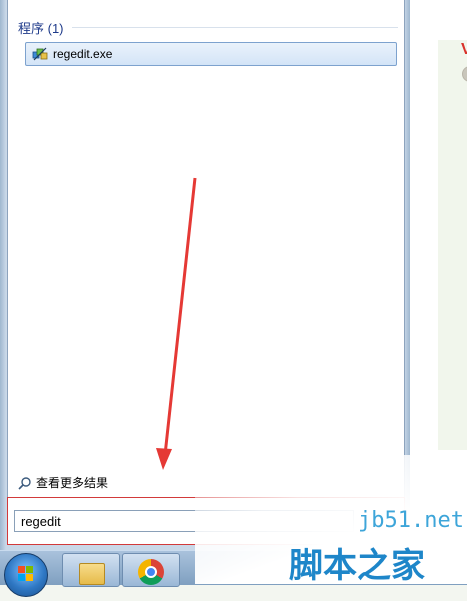 This screenshot has height=601, width=467. Describe the element at coordinates (24, 483) in the screenshot. I see `search-icon` at that location.